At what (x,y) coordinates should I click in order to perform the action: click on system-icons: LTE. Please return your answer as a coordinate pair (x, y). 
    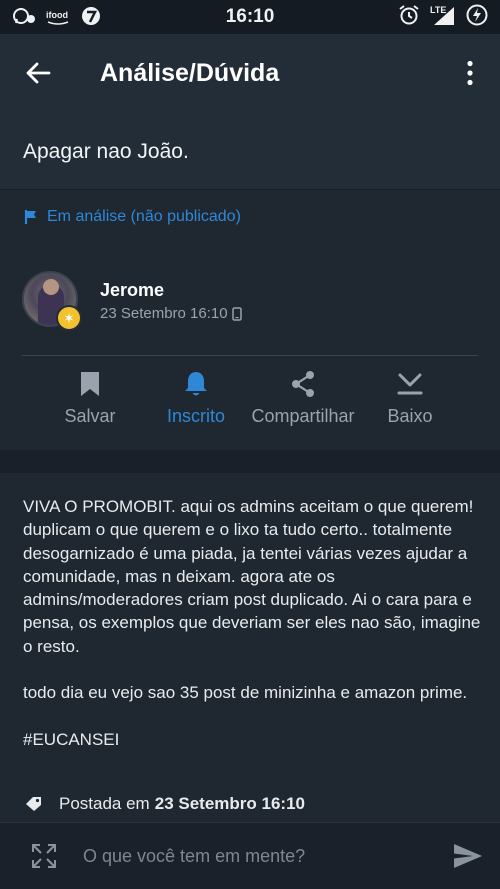
    Looking at the image, I should click on (443, 17).